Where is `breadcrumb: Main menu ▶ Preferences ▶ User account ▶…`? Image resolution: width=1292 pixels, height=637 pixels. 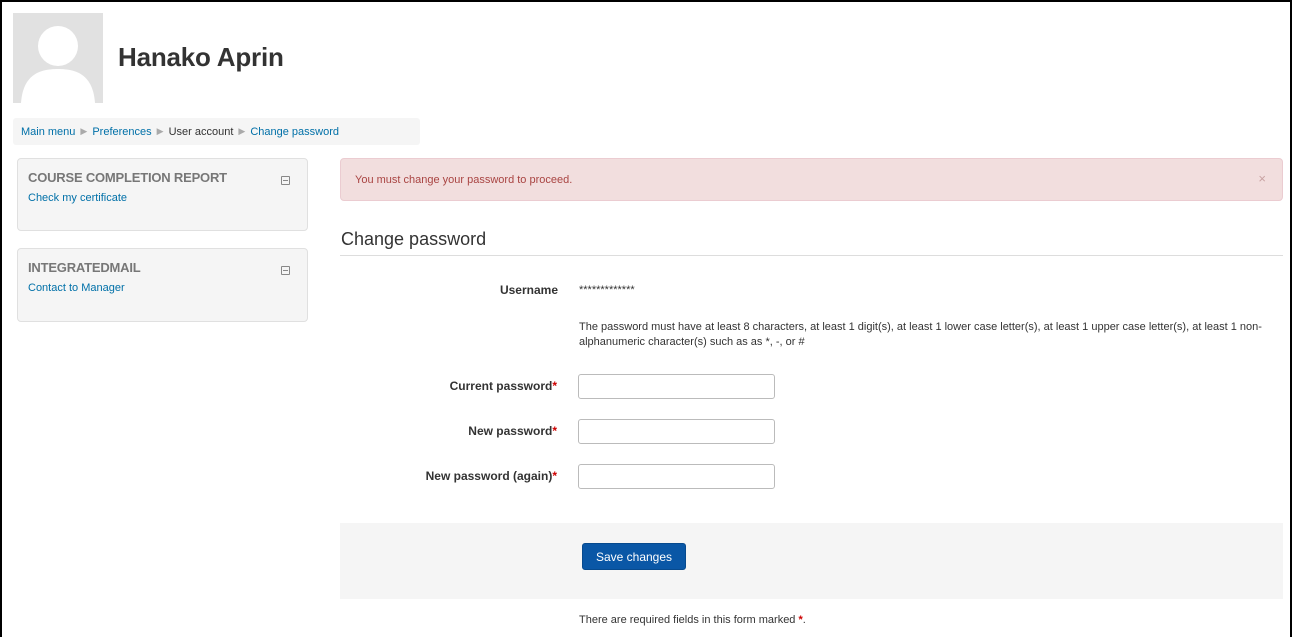 breadcrumb: Main menu ▶ Preferences ▶ User account ▶… is located at coordinates (216, 131).